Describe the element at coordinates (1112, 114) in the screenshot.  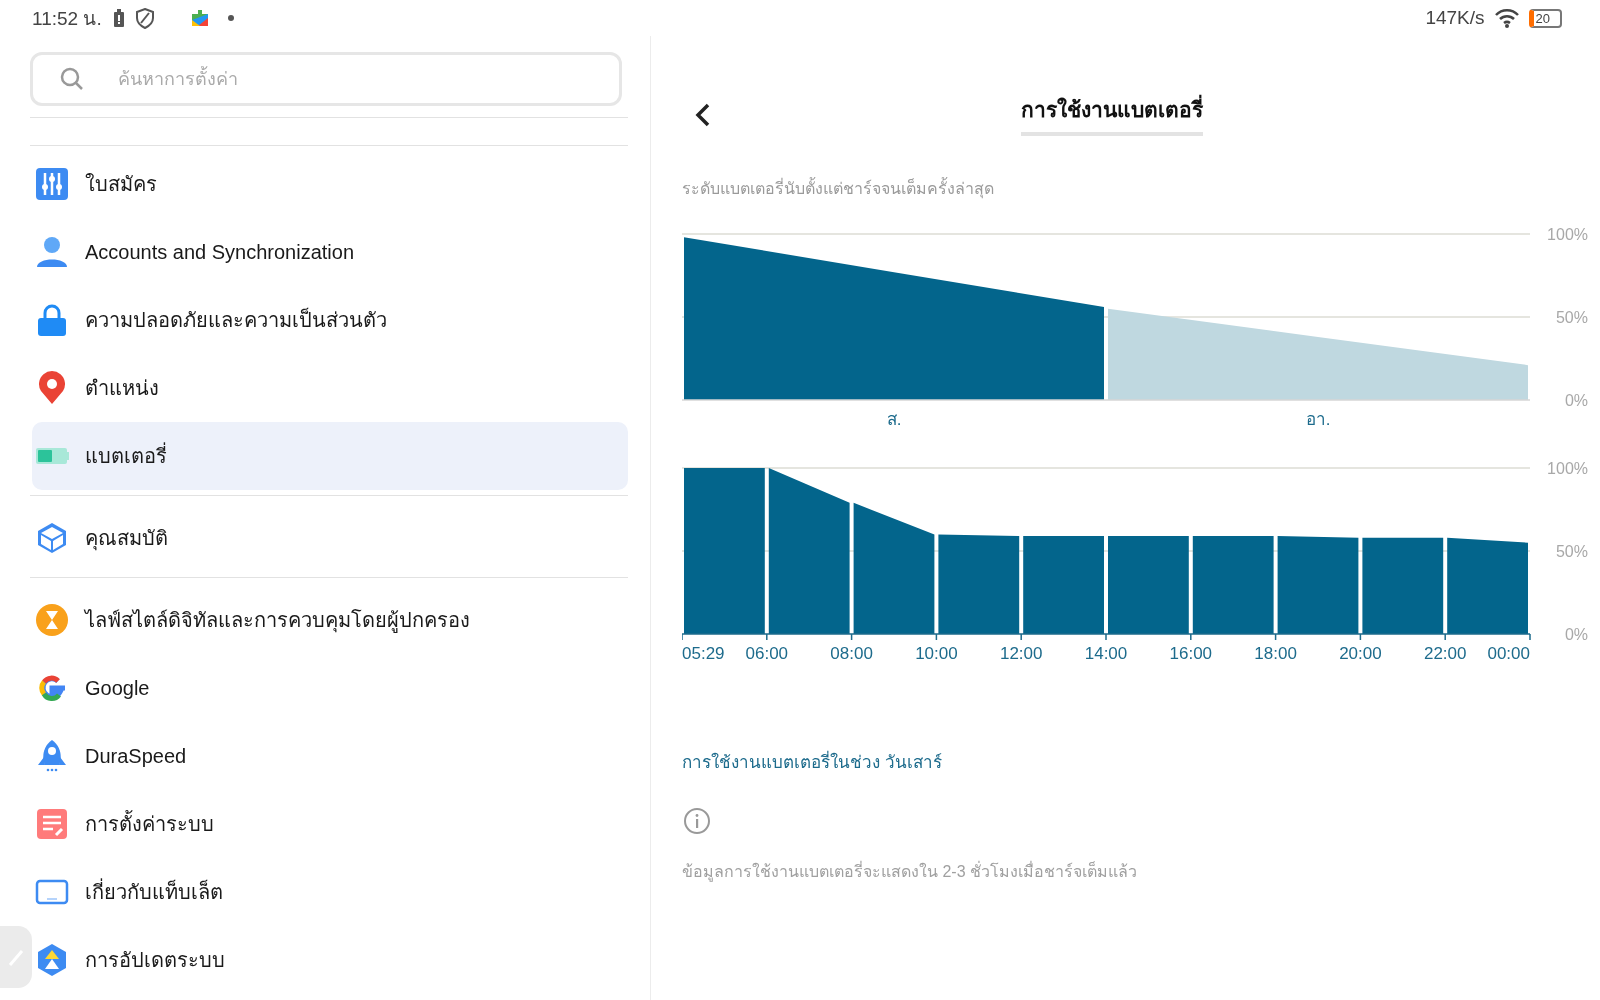
I see `page-title: การใช้งานแบตเตอรี่` at that location.